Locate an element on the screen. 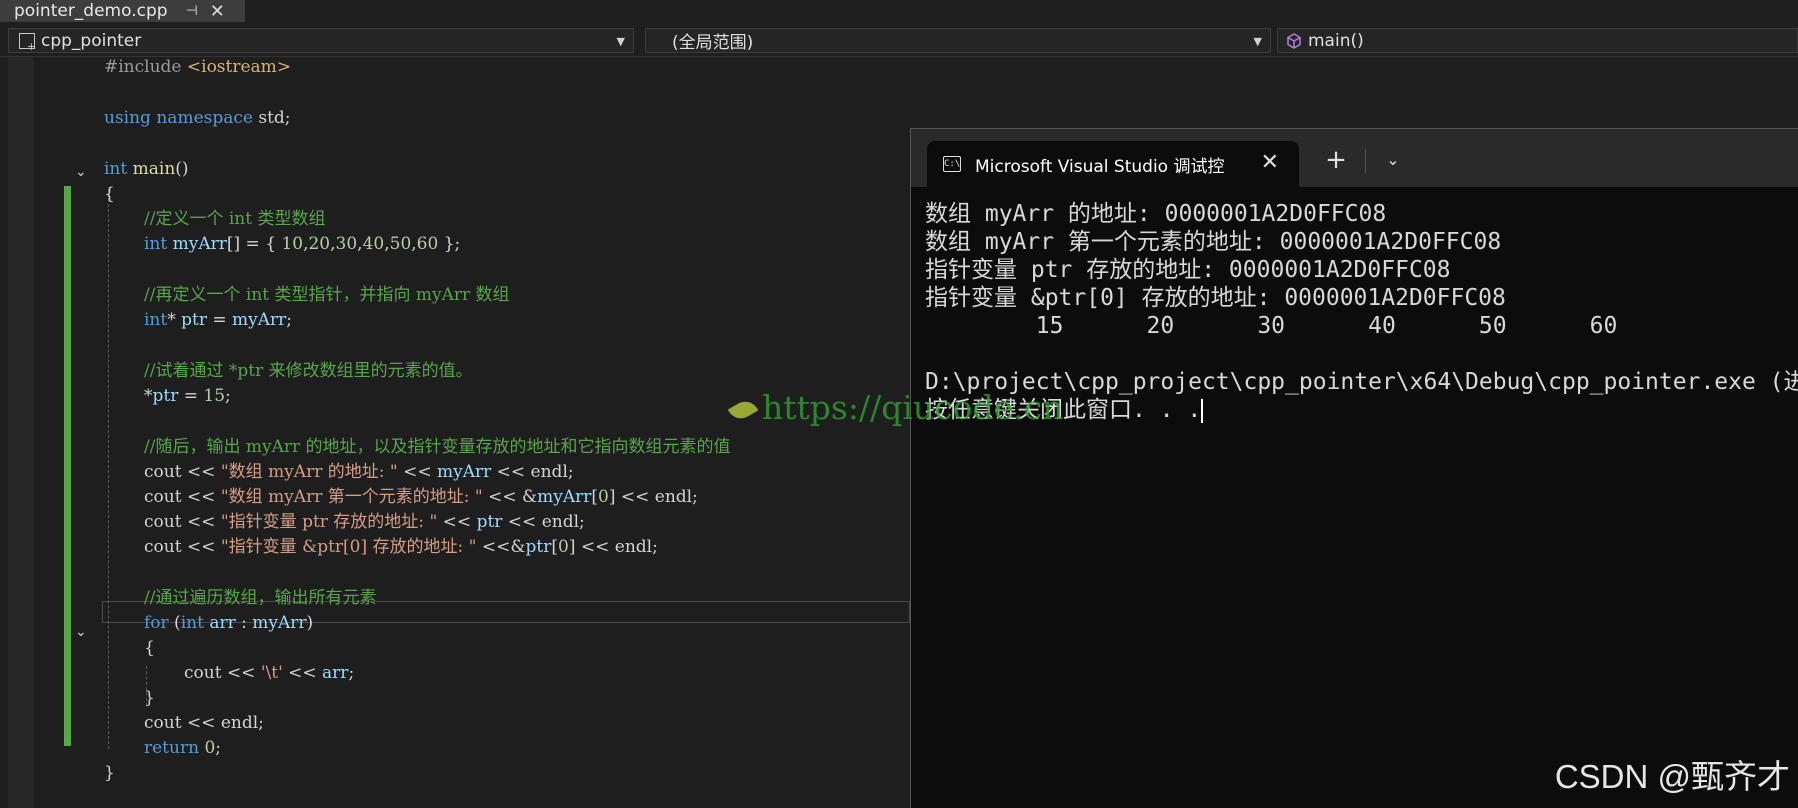 The height and width of the screenshot is (808, 1798). member-label: main() is located at coordinates (1336, 40).